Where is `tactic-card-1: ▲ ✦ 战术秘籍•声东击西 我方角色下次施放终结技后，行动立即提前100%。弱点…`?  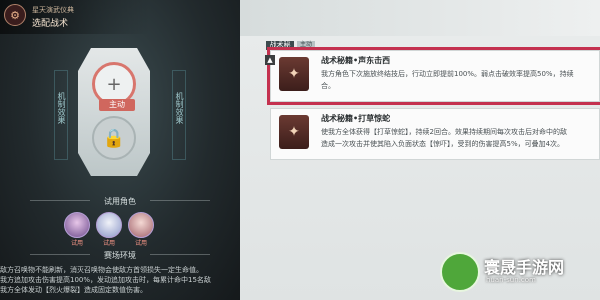 tactic-card-1: ▲ ✦ 战术秘籍•声东击西 我方角色下次施放终结技后，行动立即提前100%。弱点… is located at coordinates (432, 76).